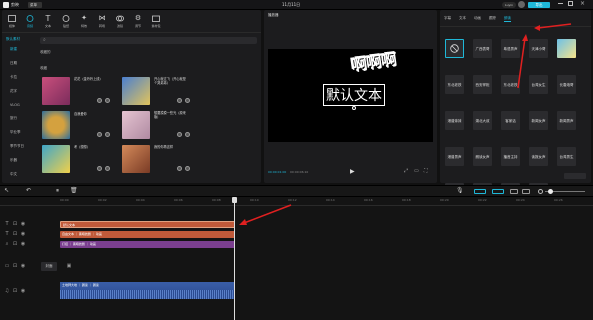 The image size is (593, 320). Describe the element at coordinates (148, 40) in the screenshot. I see `search-input: ⌕` at that location.